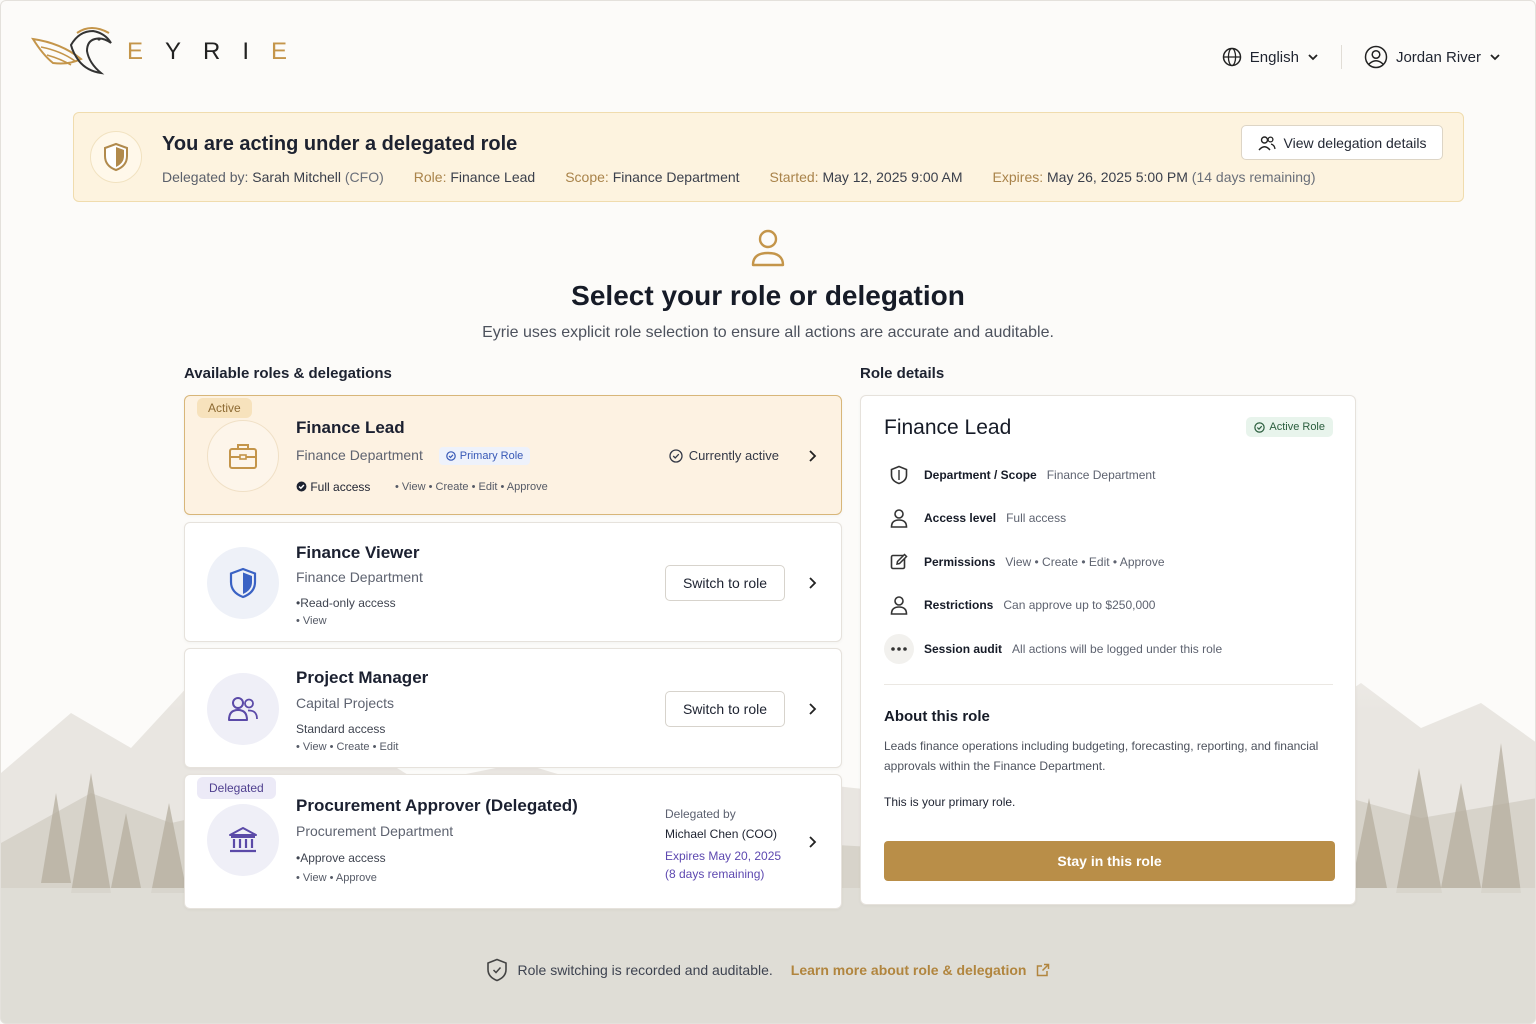 The height and width of the screenshot is (1024, 1536). What do you see at coordinates (430, 177) in the screenshot?
I see `role-label: Role:` at bounding box center [430, 177].